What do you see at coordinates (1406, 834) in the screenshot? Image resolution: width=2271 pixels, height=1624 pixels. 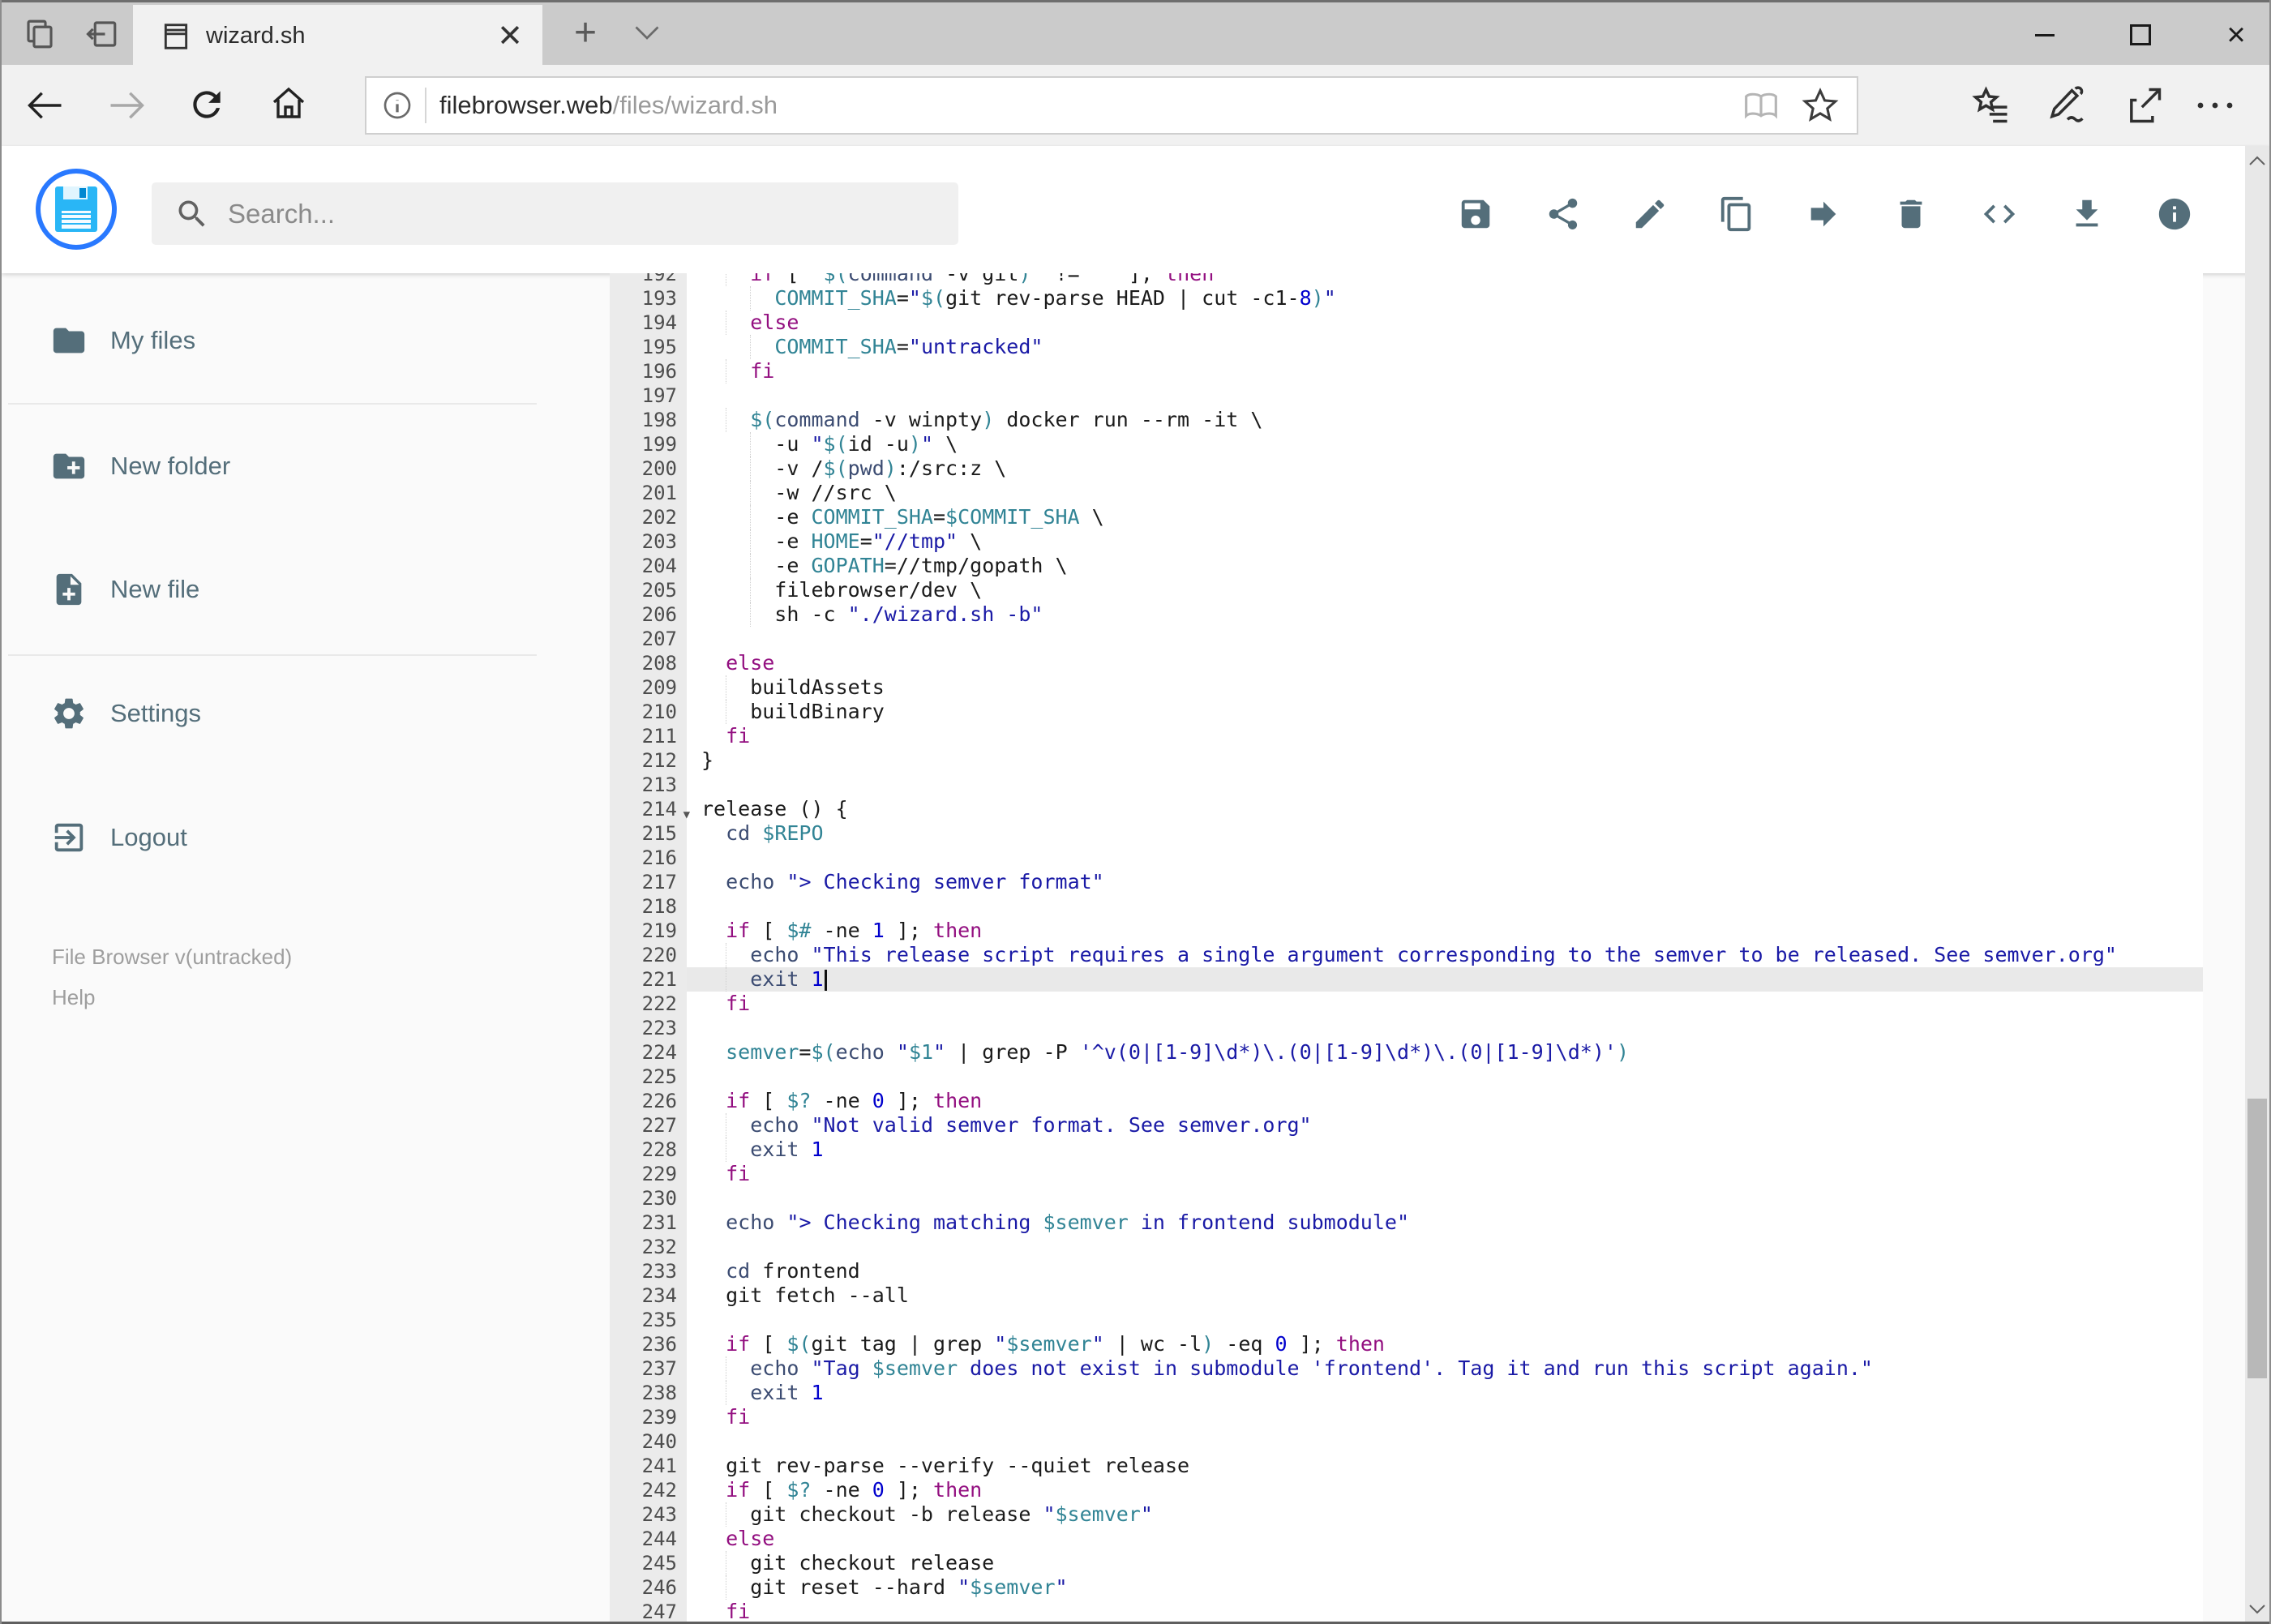 I see `code-line: 215 cd $REPO` at bounding box center [1406, 834].